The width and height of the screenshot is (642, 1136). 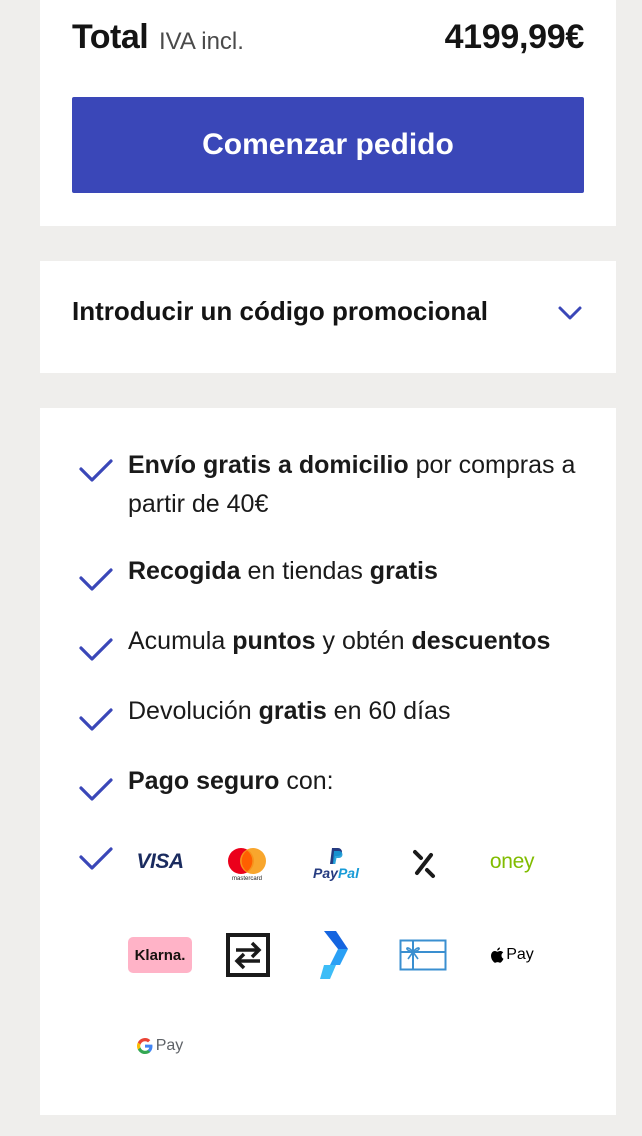 I want to click on tax-included-label: IVA incl., so click(x=201, y=41).